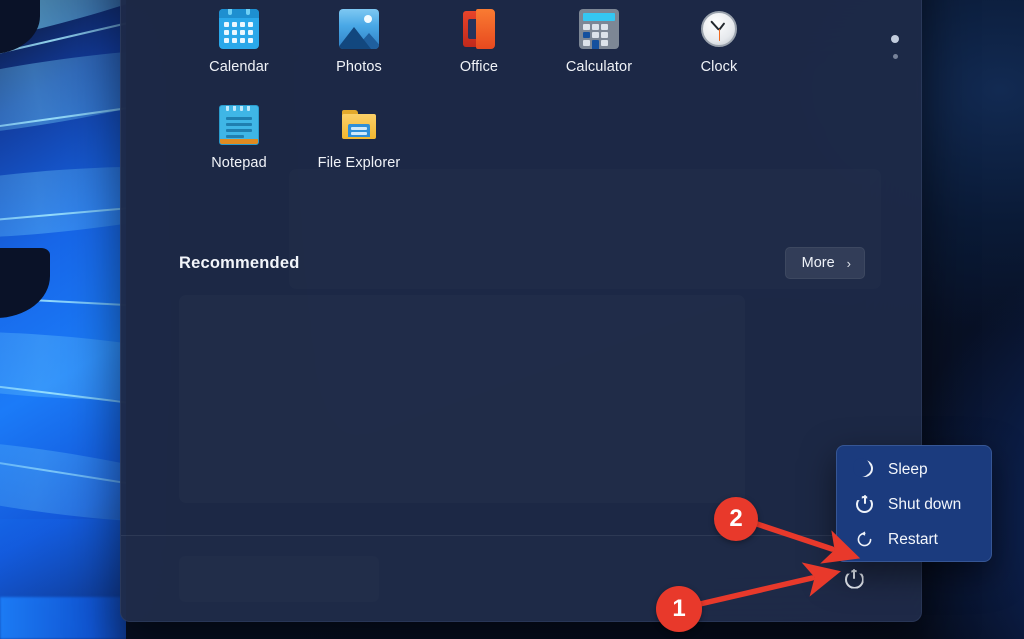 The image size is (1024, 639). I want to click on app-tile-calculator: Calculator, so click(599, 49).